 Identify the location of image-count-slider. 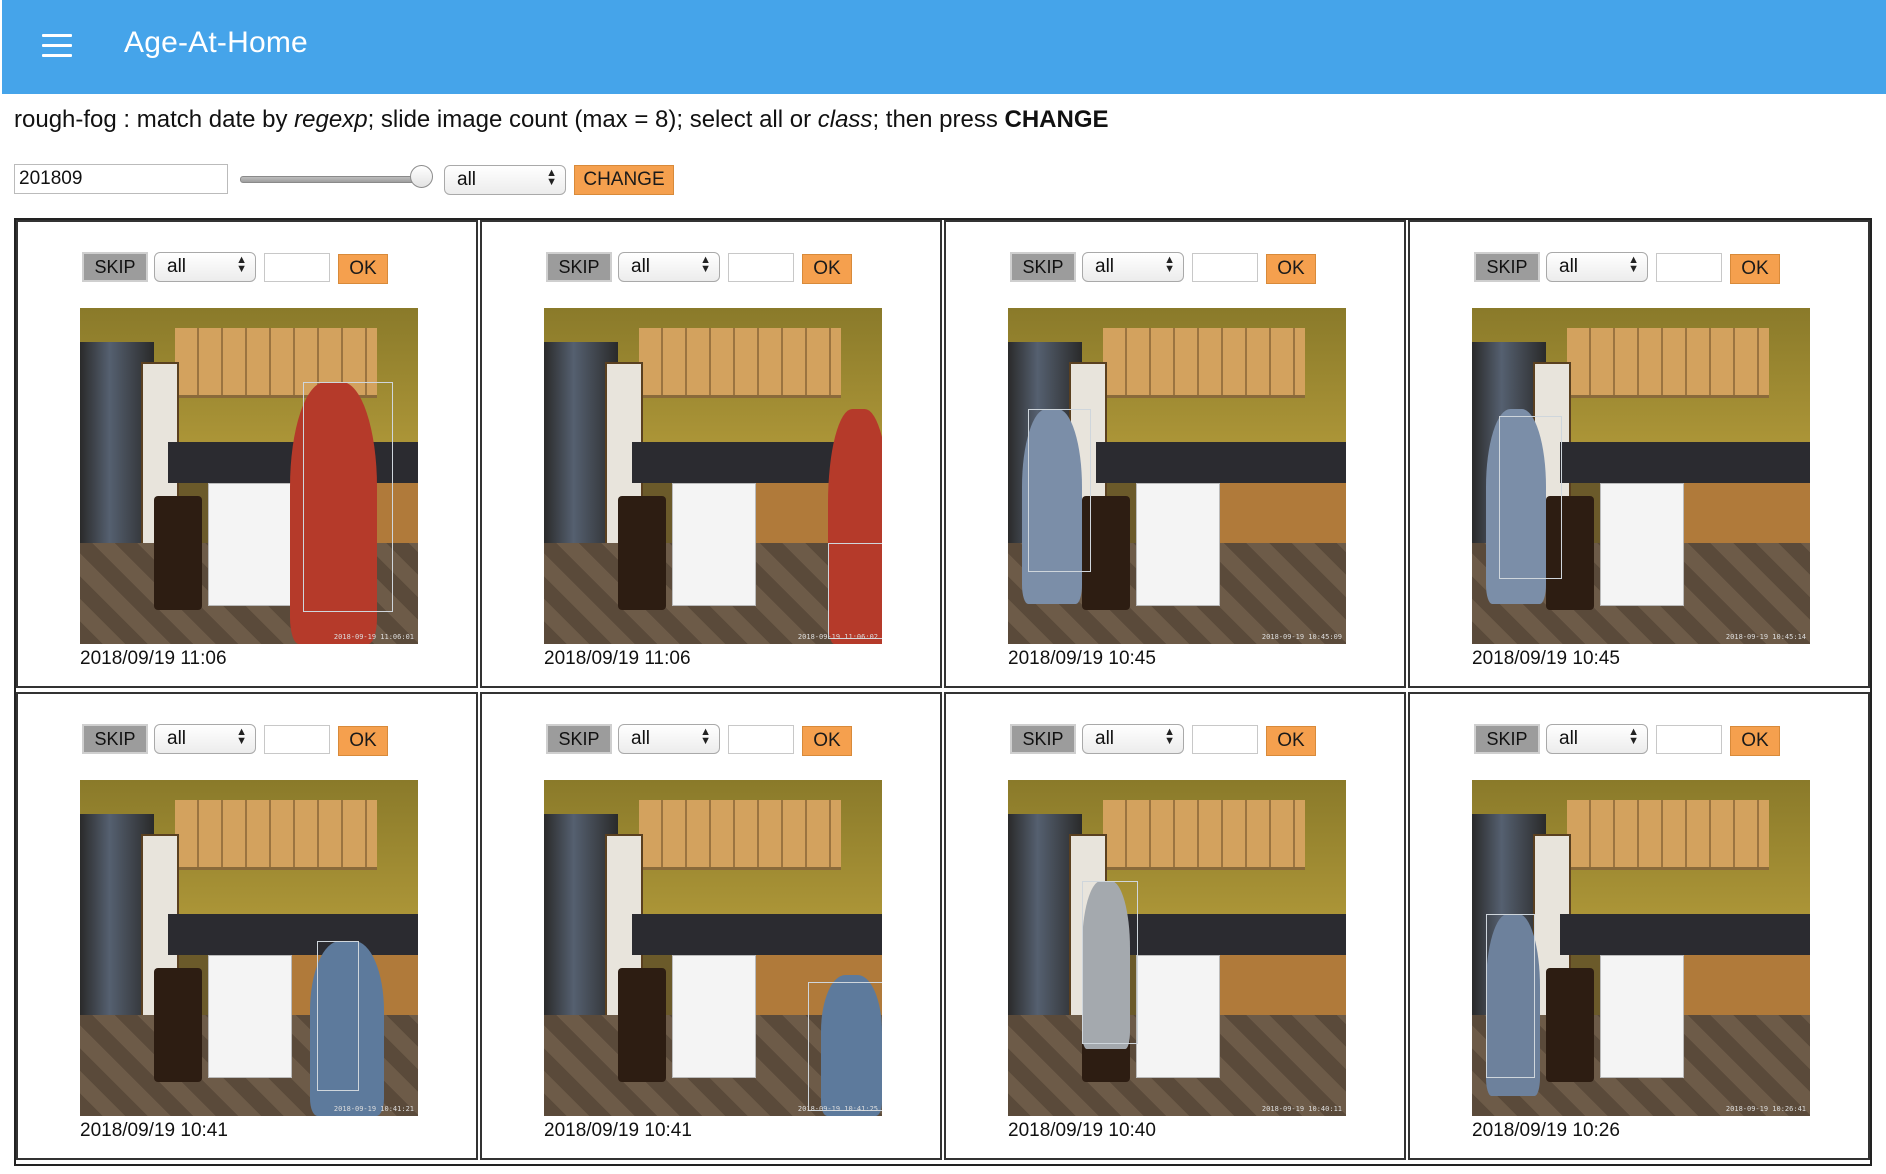
(333, 179).